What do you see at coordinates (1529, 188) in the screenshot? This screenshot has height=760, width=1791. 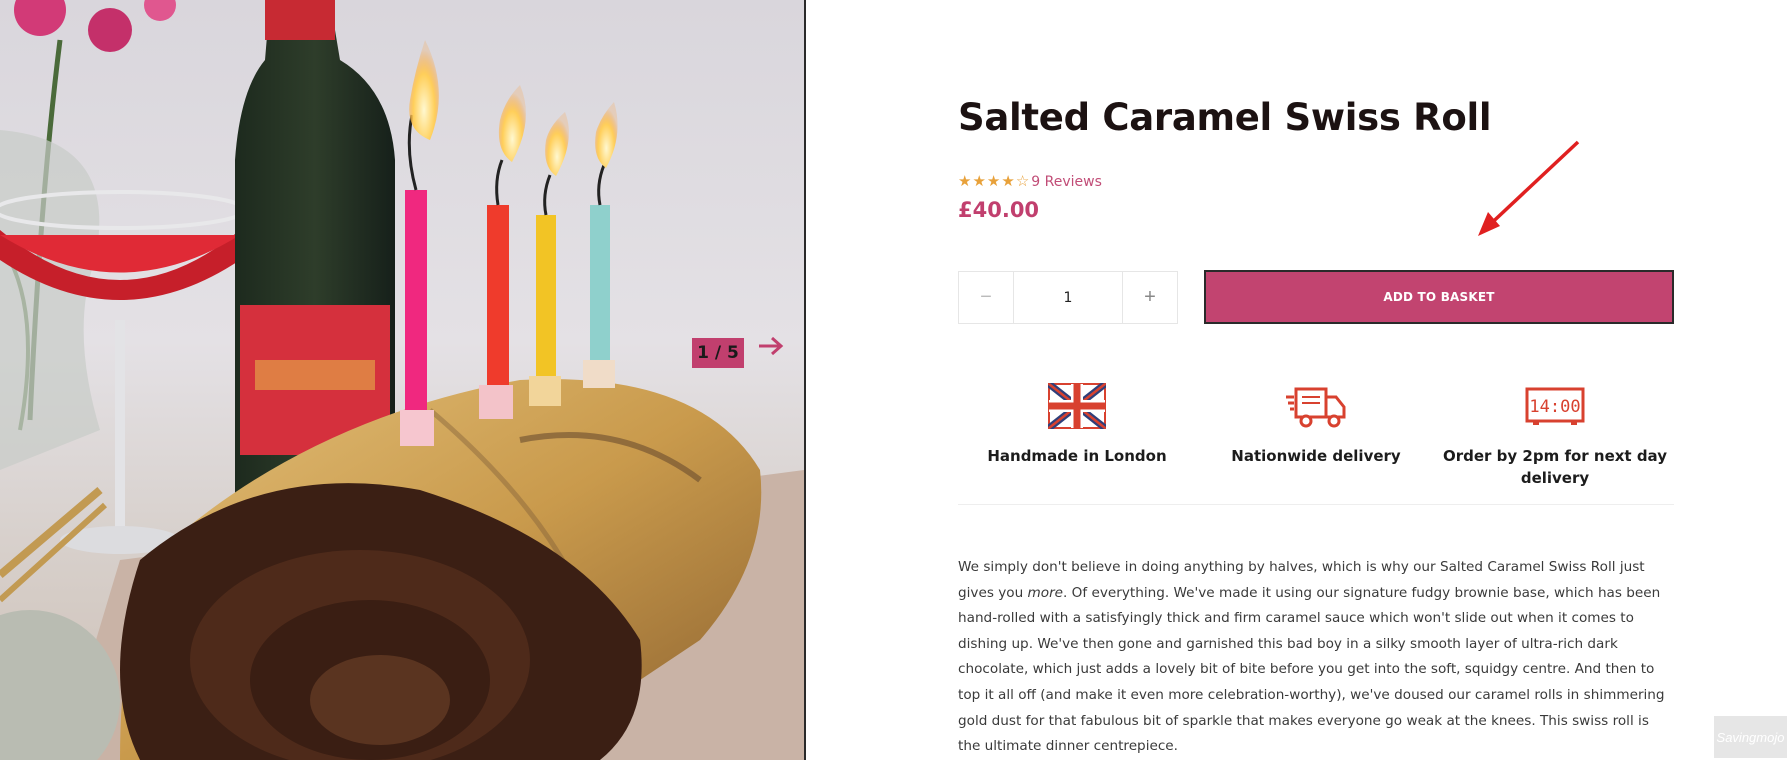 I see `annotation-arrow-icon` at bounding box center [1529, 188].